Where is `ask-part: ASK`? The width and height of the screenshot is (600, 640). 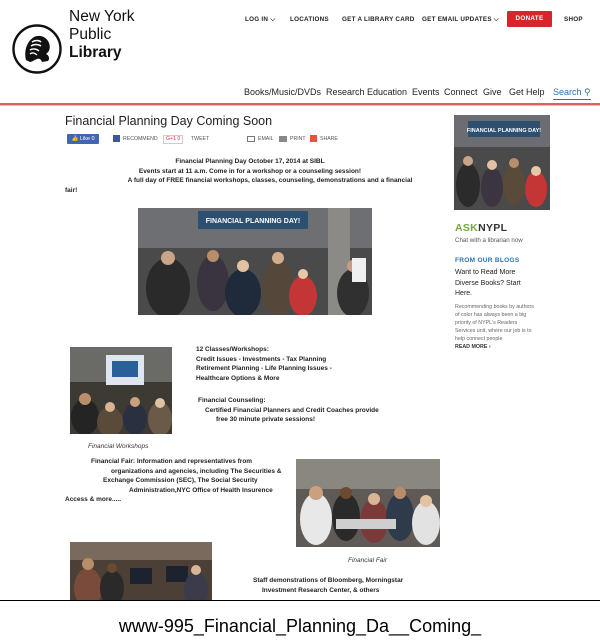 ask-part: ASK is located at coordinates (467, 228).